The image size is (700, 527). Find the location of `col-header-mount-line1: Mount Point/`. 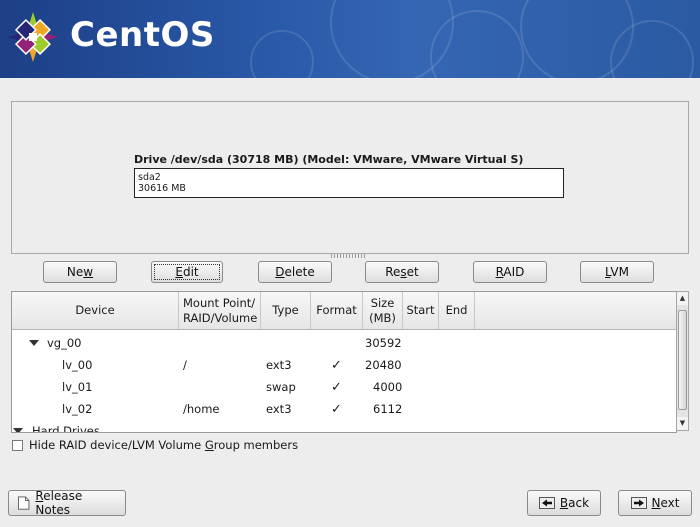

col-header-mount-line1: Mount Point/ is located at coordinates (219, 302).